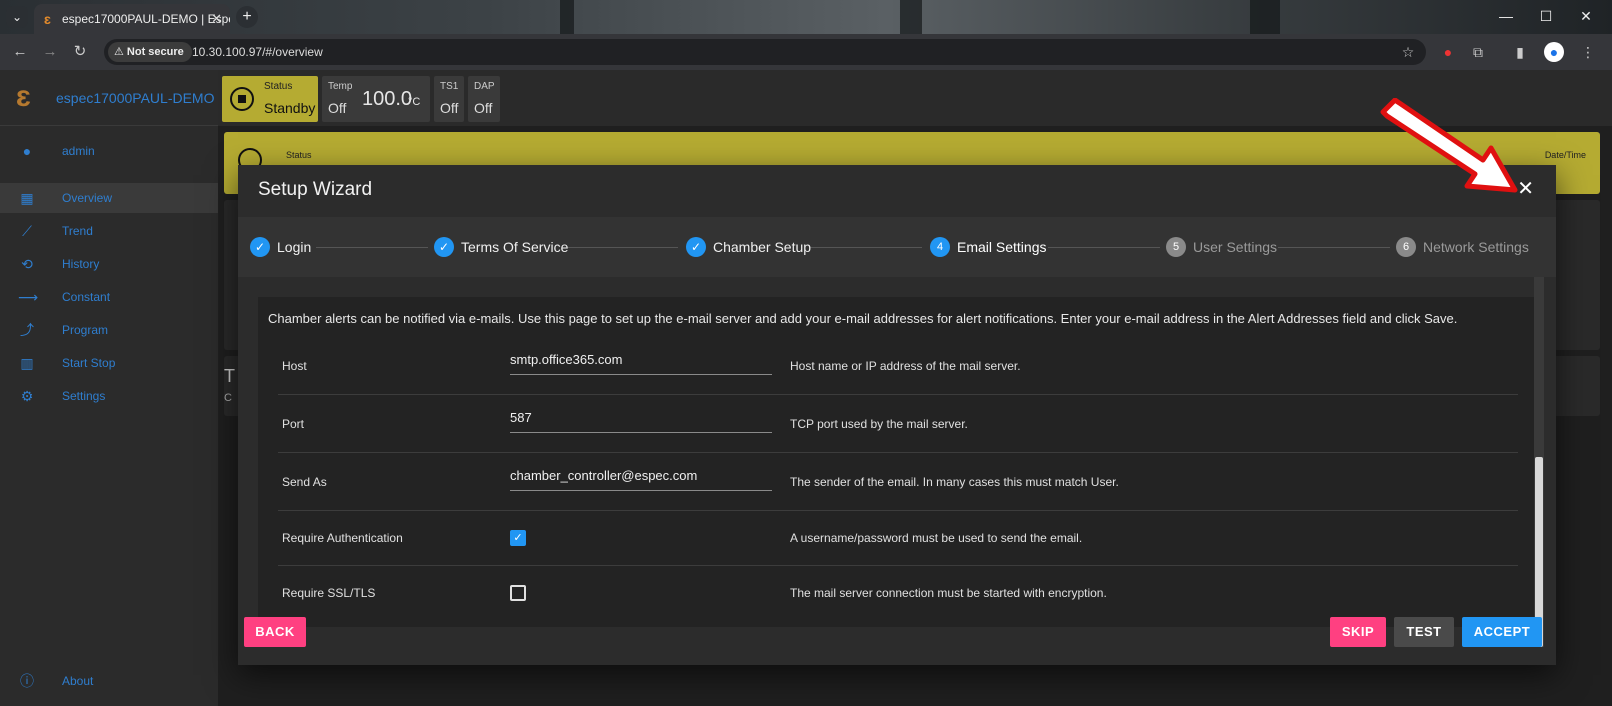 Image resolution: width=1612 pixels, height=706 pixels. I want to click on bookmark-star-icon: ☆, so click(1408, 52).